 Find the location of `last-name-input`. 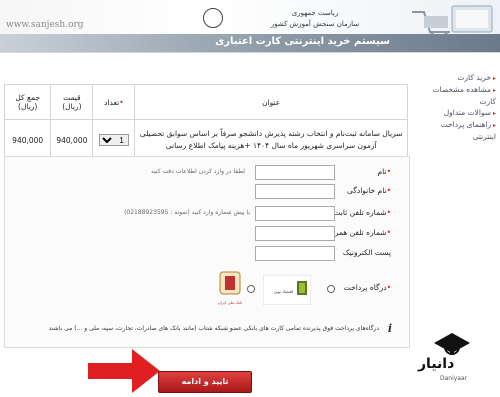

last-name-input is located at coordinates (295, 191).